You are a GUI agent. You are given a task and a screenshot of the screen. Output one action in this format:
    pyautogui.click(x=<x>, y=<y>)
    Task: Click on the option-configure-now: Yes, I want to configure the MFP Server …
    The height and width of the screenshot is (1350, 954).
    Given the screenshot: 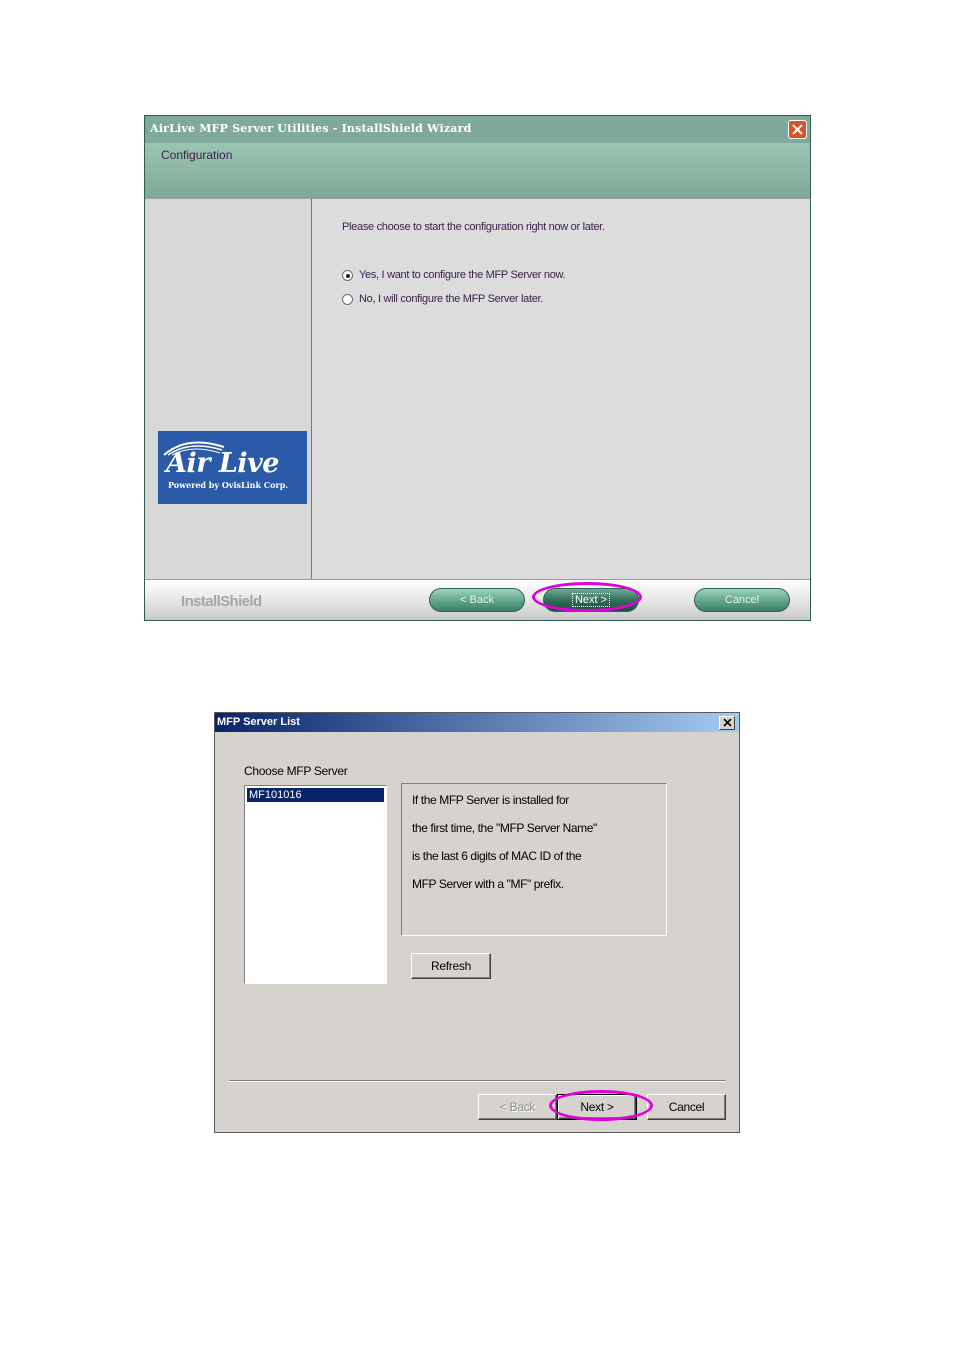 What is the action you would take?
    pyautogui.click(x=462, y=276)
    